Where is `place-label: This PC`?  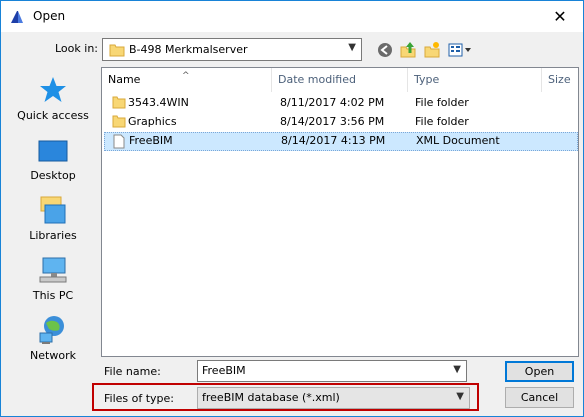 place-label: This PC is located at coordinates (53, 295).